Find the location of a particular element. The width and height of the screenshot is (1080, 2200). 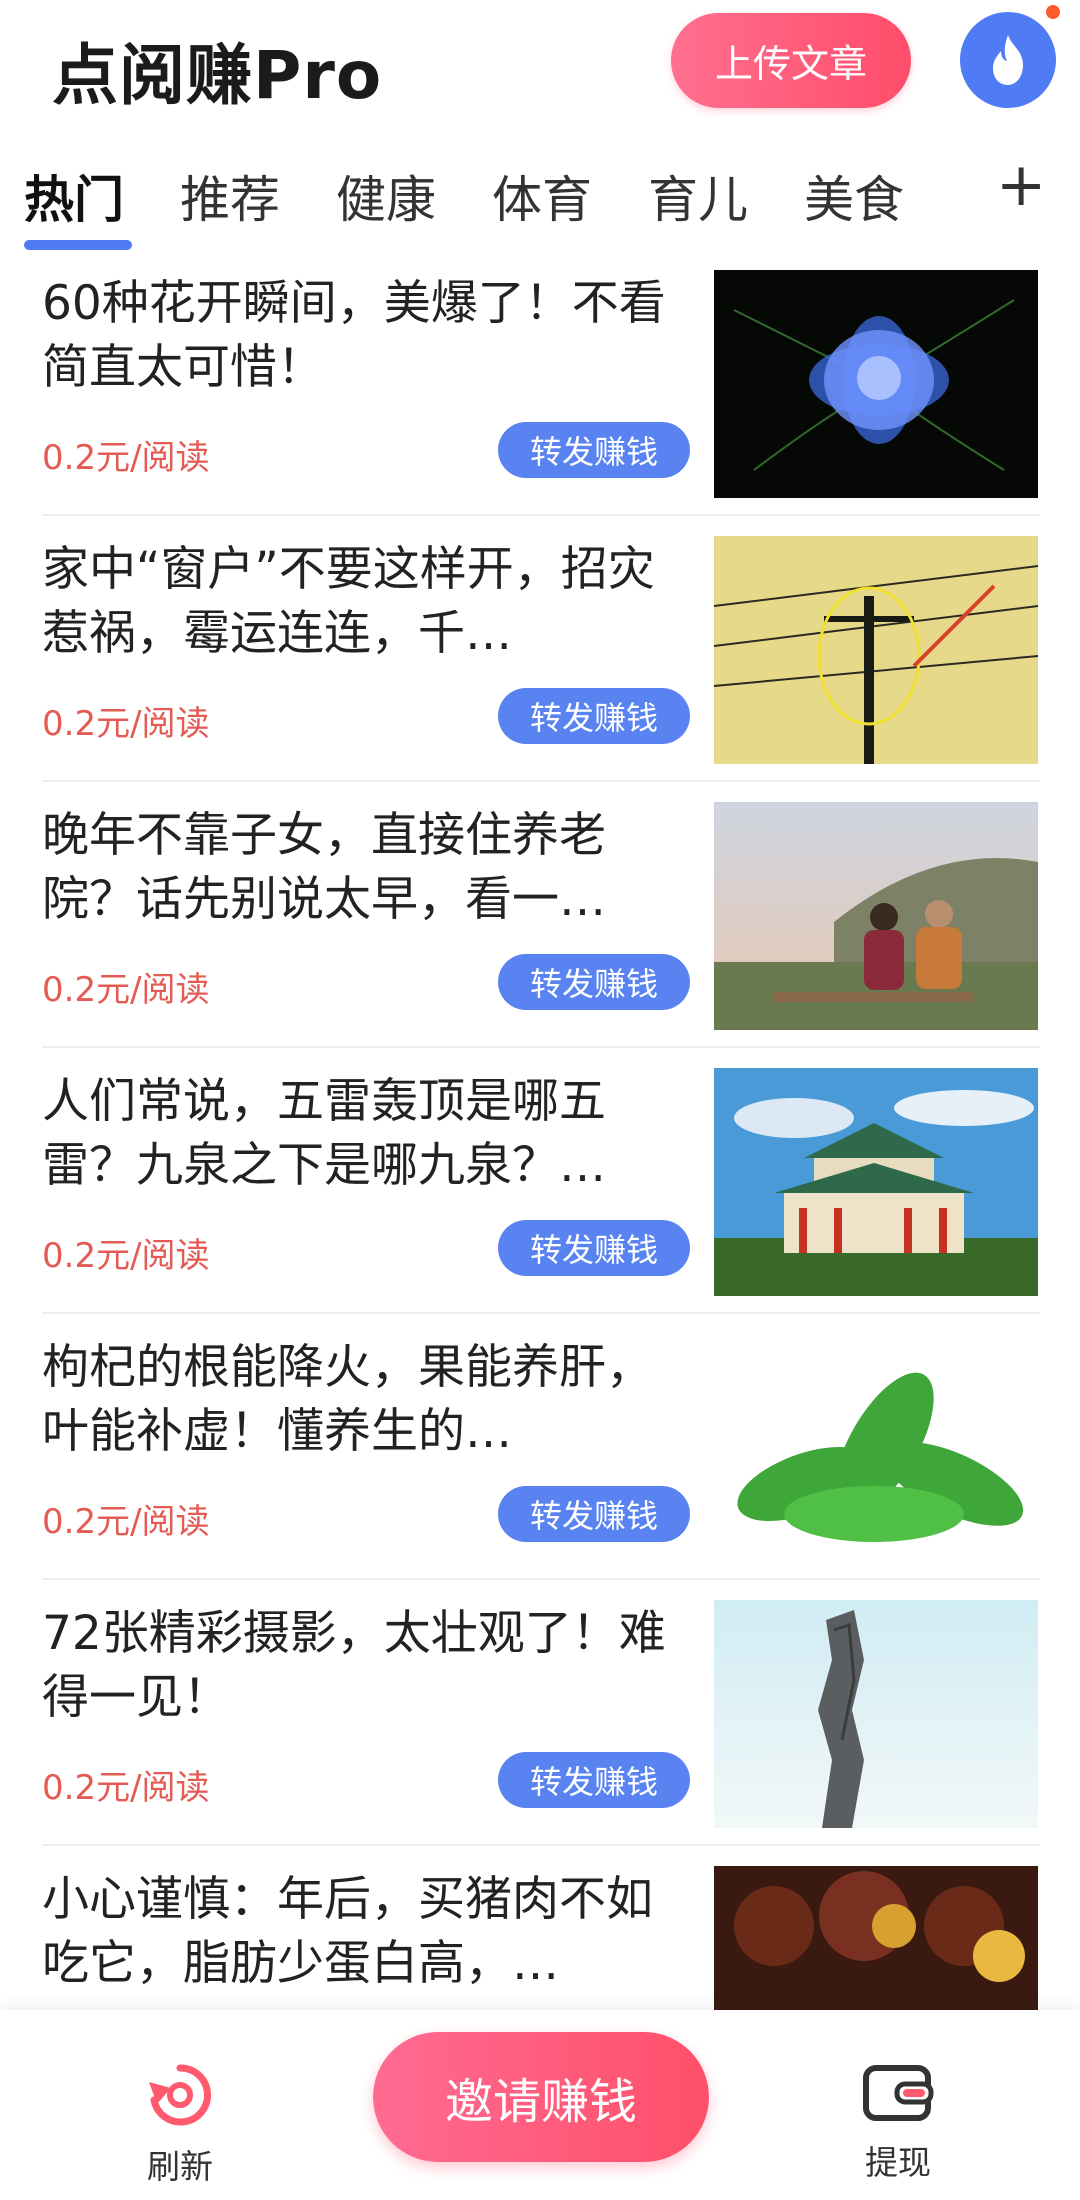

tab-hot: 热门 is located at coordinates (74, 196).